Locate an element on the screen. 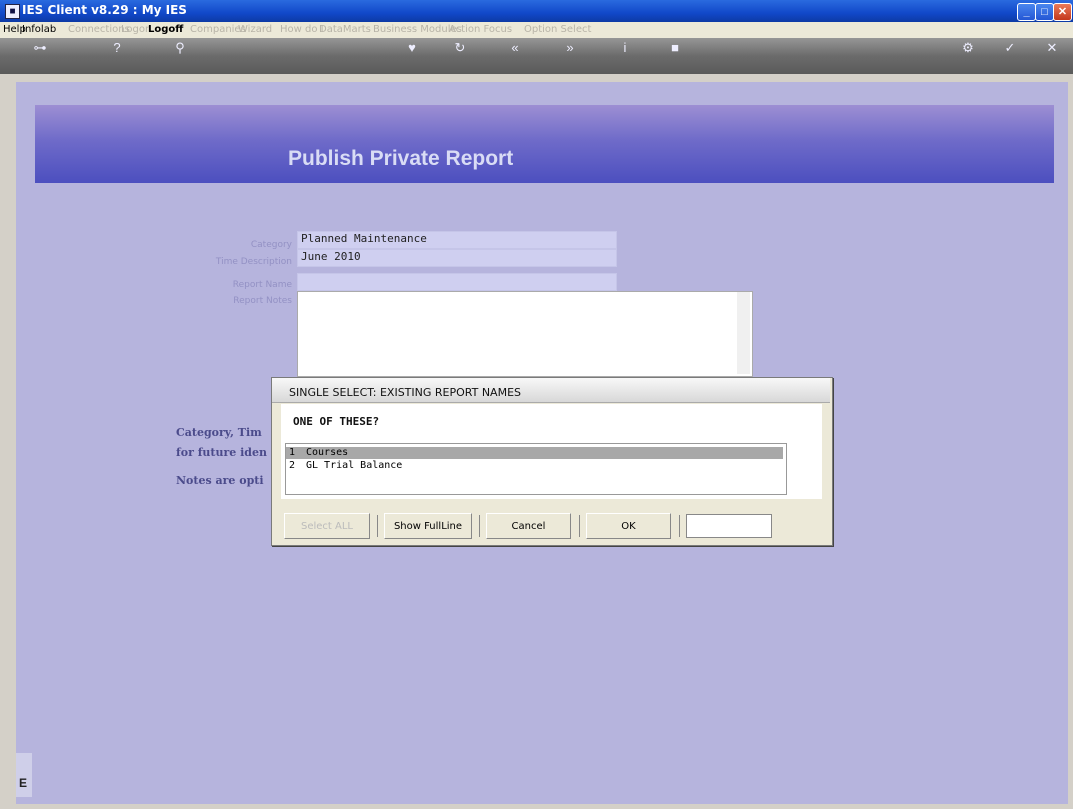 The image size is (1073, 809). menu-item-logon: Logon is located at coordinates (136, 29).